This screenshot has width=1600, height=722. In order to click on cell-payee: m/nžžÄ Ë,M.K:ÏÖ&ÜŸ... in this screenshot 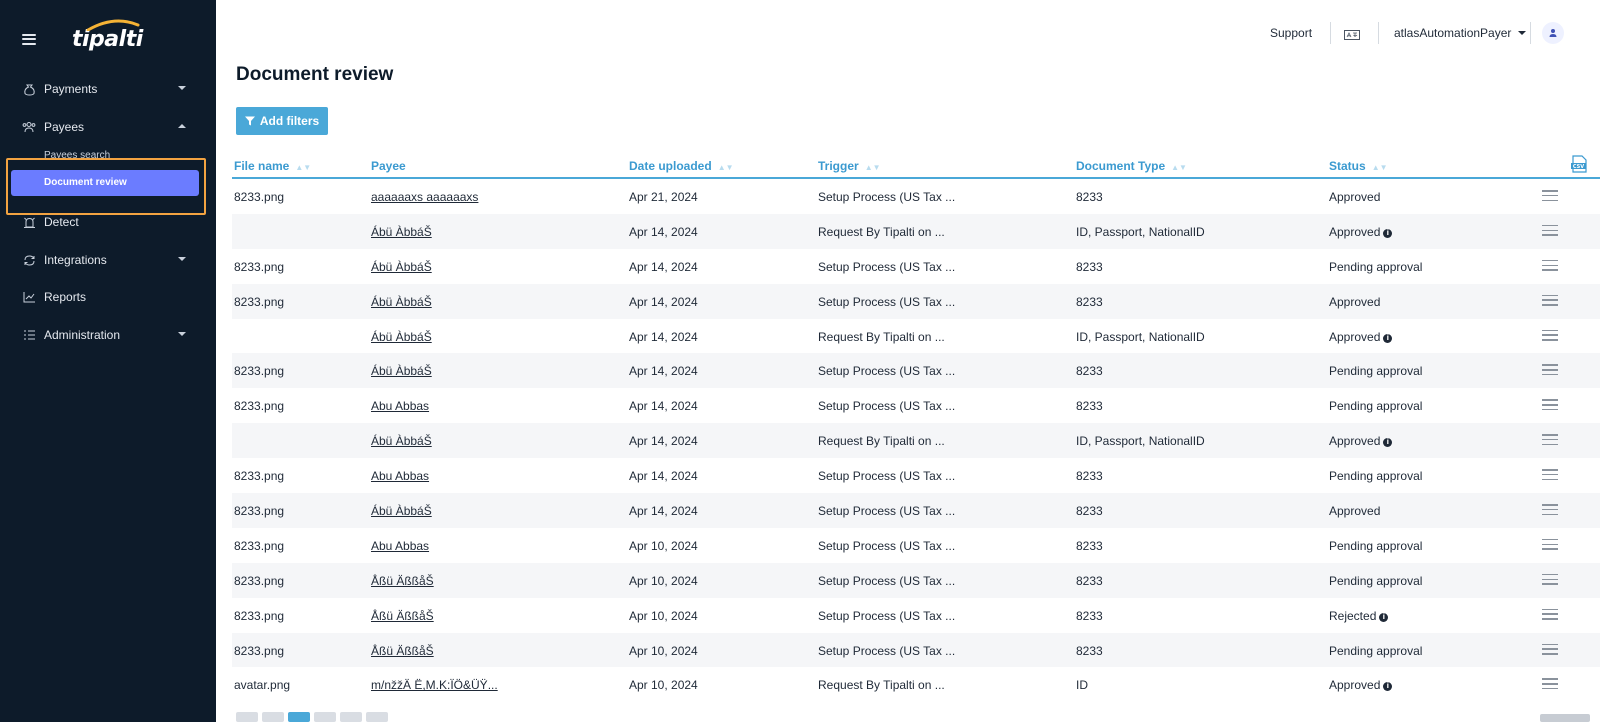, I will do `click(434, 685)`.